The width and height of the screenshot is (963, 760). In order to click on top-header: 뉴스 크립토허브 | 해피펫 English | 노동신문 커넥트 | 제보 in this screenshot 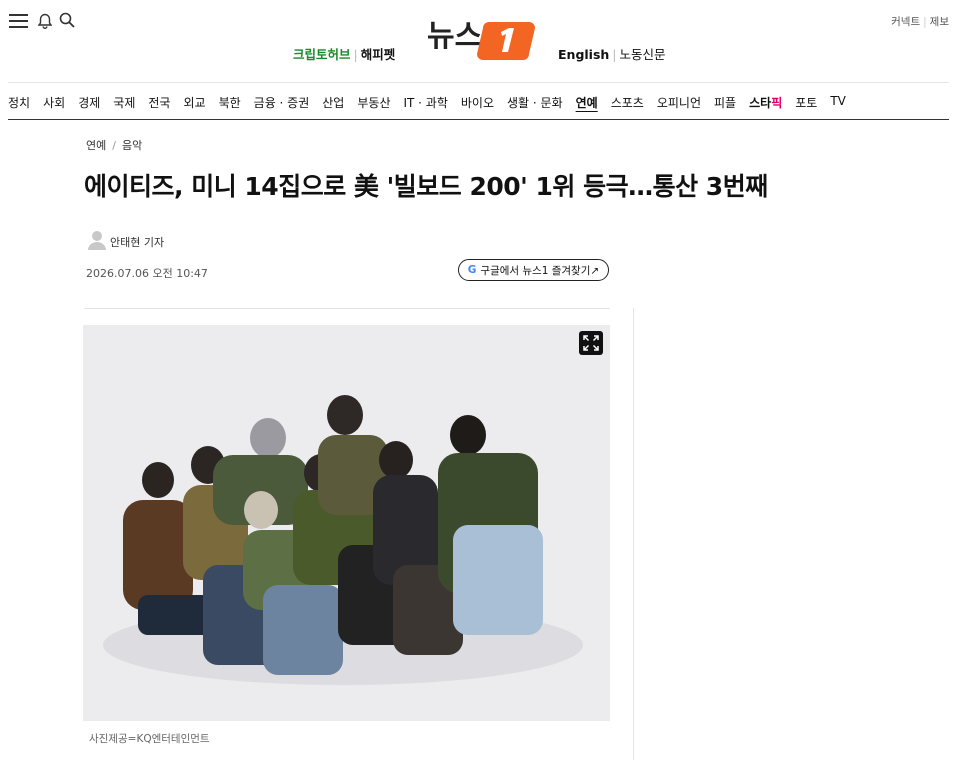, I will do `click(481, 41)`.